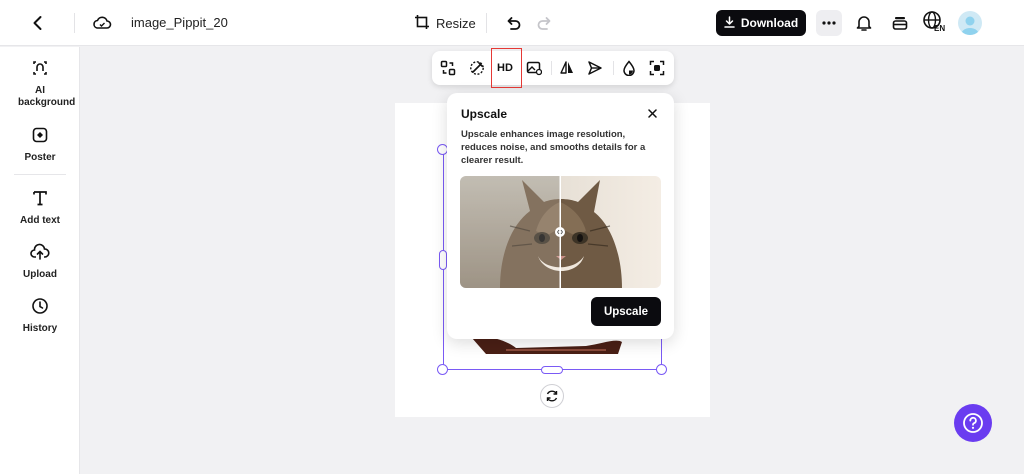 The width and height of the screenshot is (1024, 474). What do you see at coordinates (456, 23) in the screenshot?
I see `resize-label: Resize` at bounding box center [456, 23].